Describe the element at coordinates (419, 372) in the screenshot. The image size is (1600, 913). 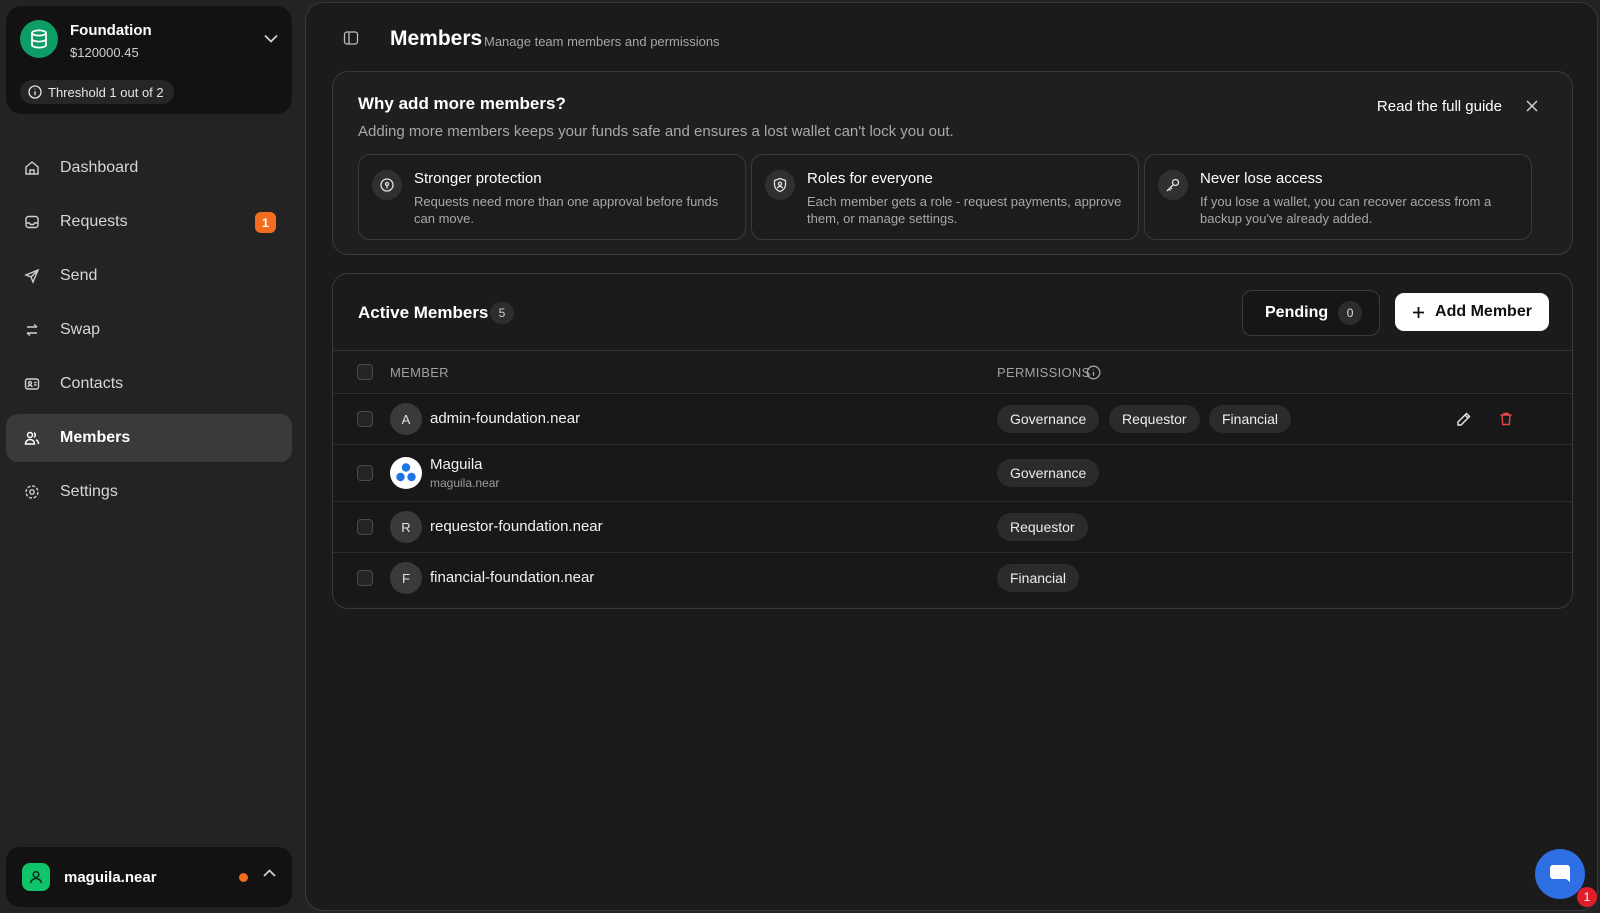
I see `column-header-member: MEMBER` at that location.